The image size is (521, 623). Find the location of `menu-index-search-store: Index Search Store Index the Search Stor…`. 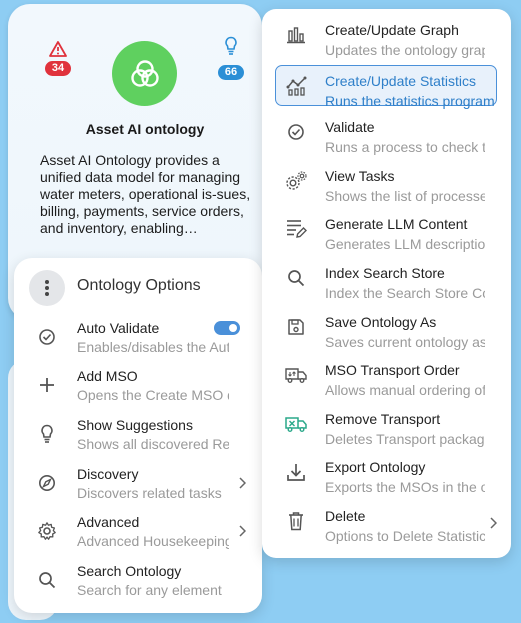

menu-index-search-store: Index Search Store Index the Search Stor… is located at coordinates (386, 279).